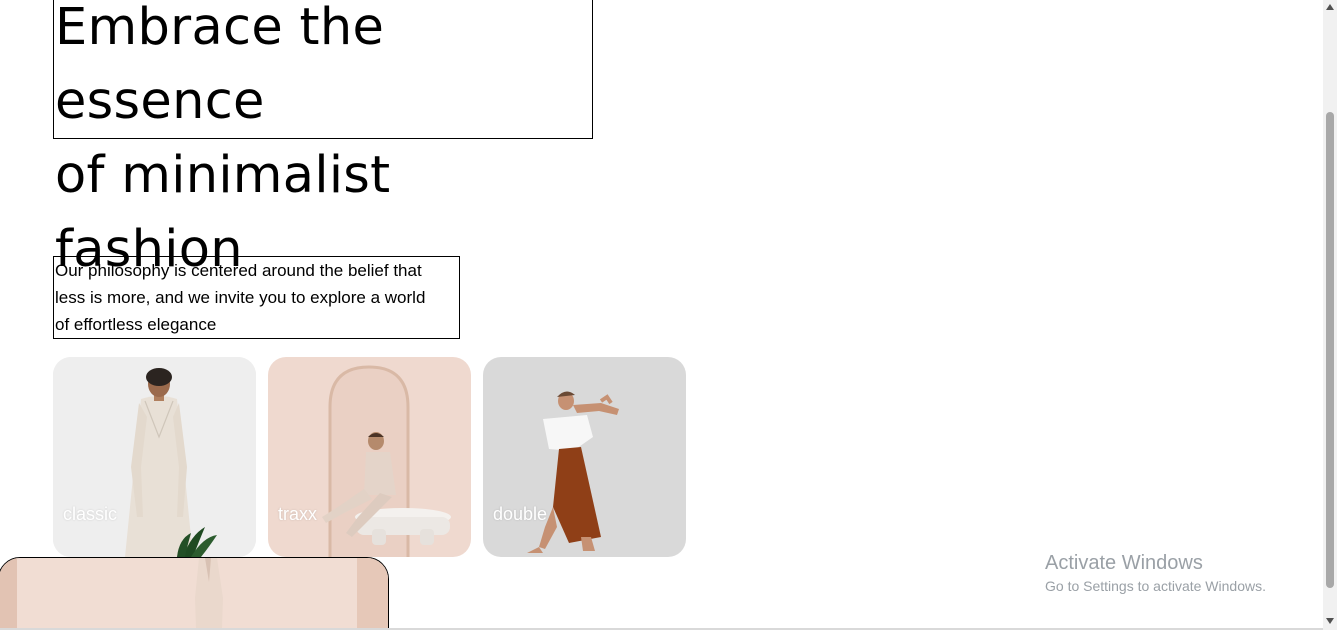 The image size is (1337, 630). What do you see at coordinates (1330, 350) in the screenshot?
I see `scrollbar-thumb` at bounding box center [1330, 350].